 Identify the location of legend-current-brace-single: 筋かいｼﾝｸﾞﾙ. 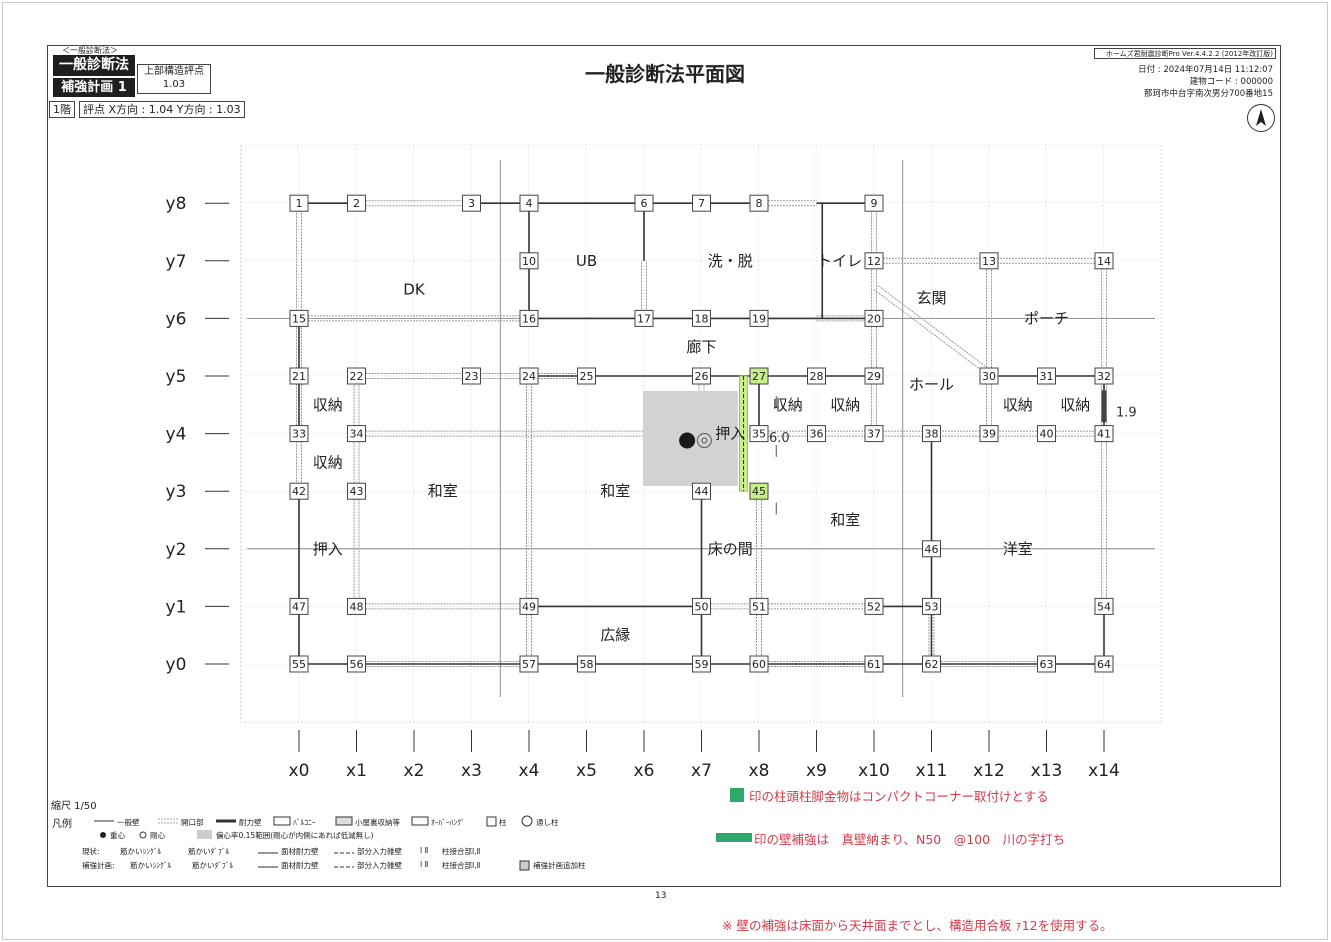
(141, 851).